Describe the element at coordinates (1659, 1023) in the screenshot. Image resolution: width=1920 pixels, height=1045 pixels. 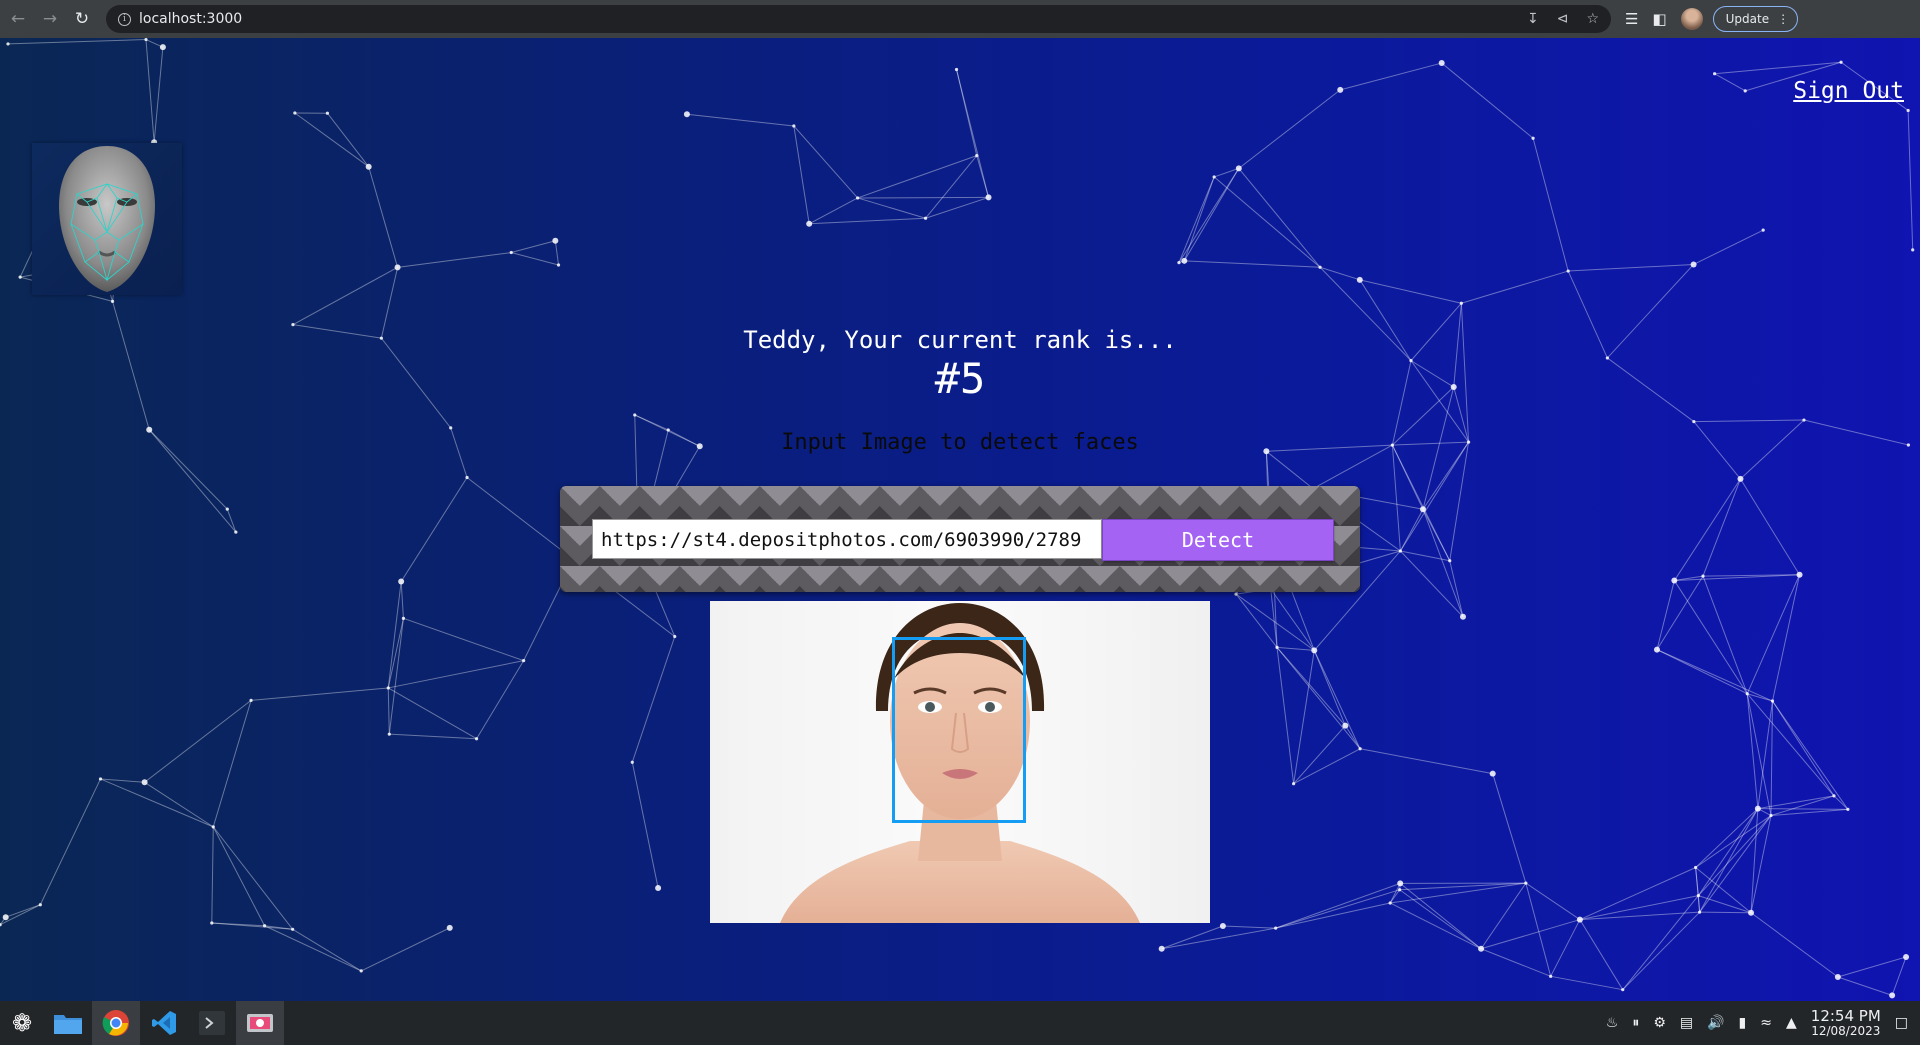
I see `update-icon: ⚙` at that location.